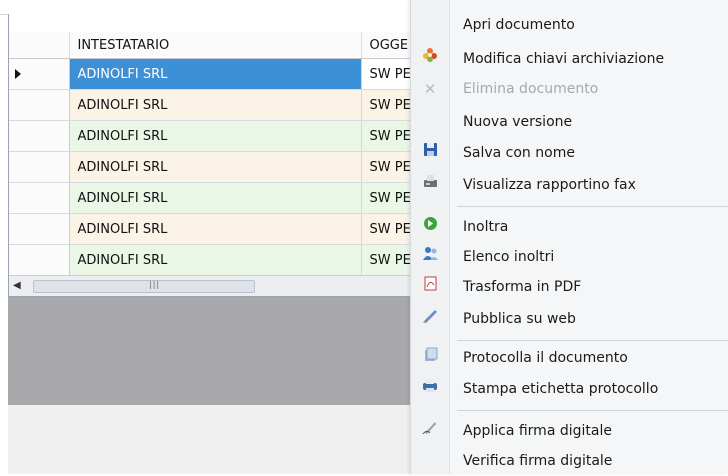  What do you see at coordinates (569, 227) in the screenshot?
I see `menu-item-inoltra: Inoltra` at bounding box center [569, 227].